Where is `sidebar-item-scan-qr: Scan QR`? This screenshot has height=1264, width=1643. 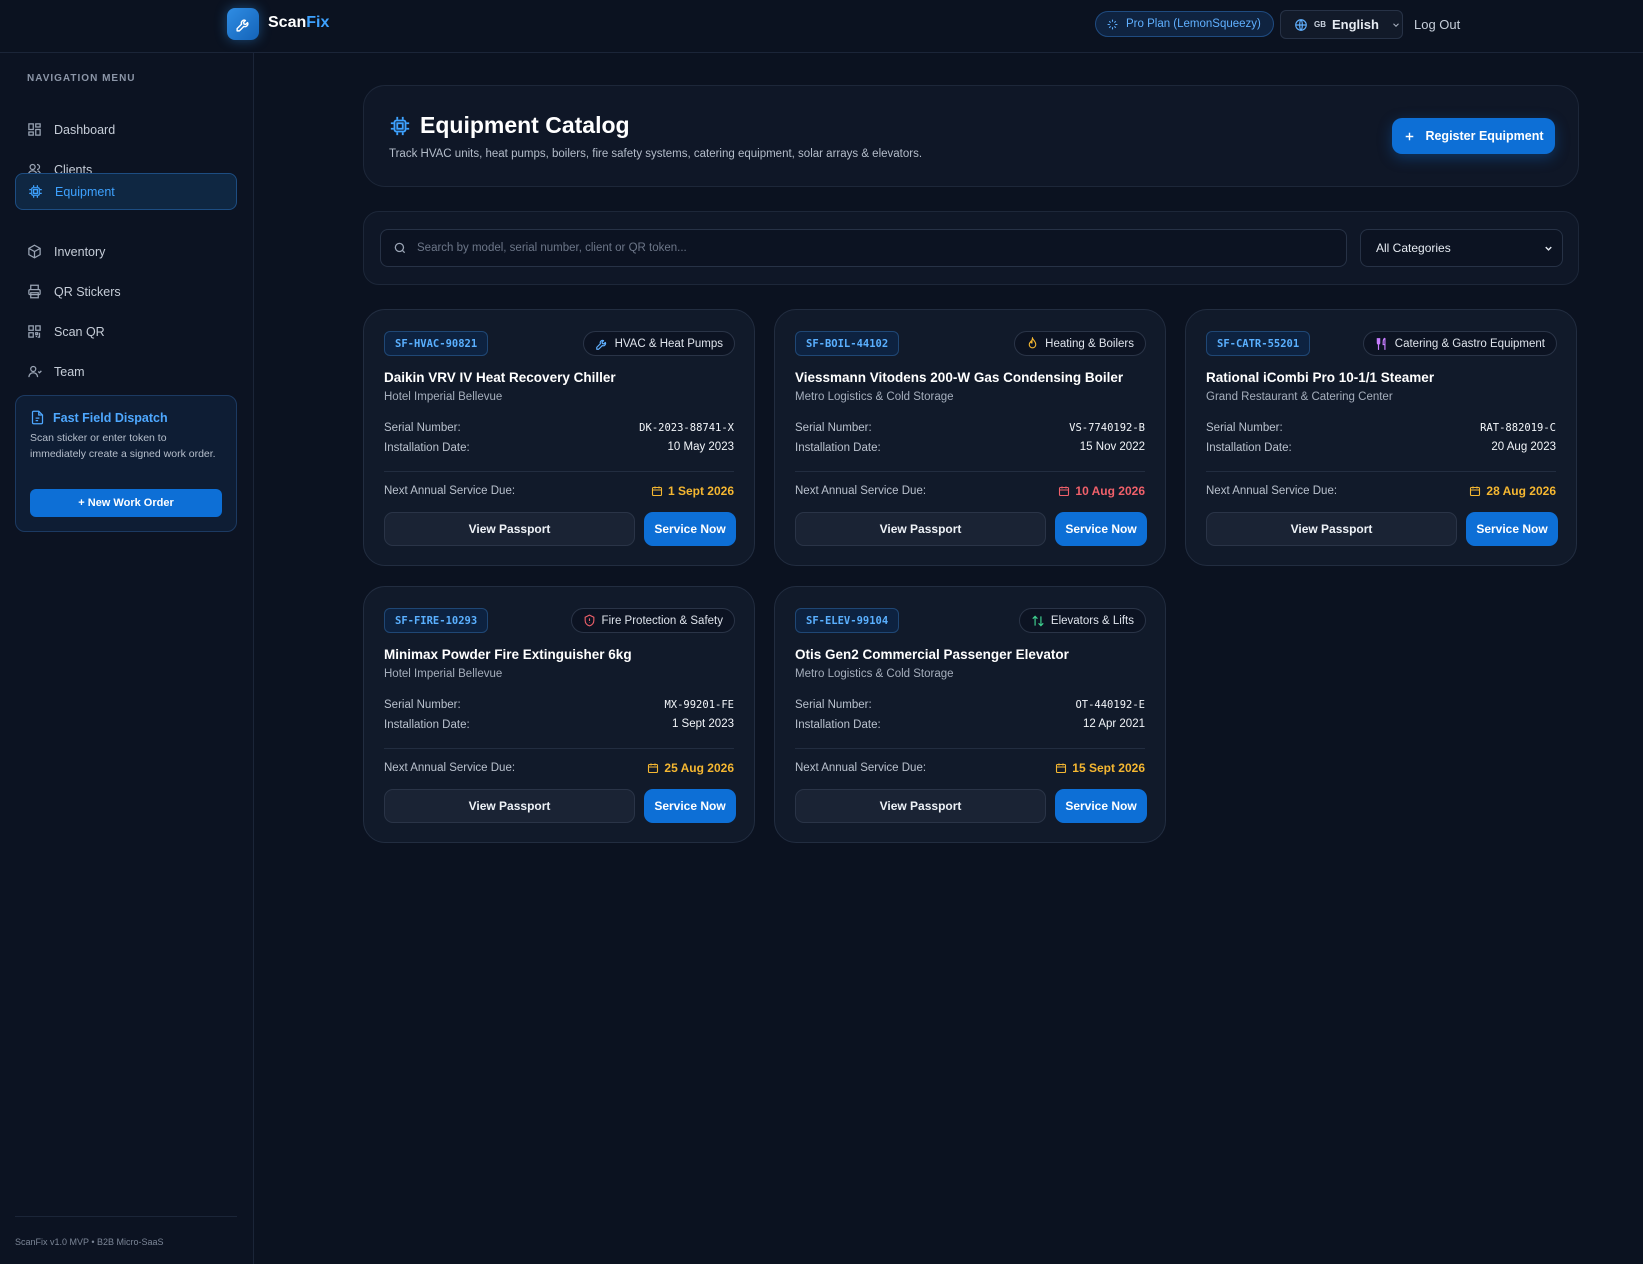 sidebar-item-scan-qr: Scan QR is located at coordinates (126, 331).